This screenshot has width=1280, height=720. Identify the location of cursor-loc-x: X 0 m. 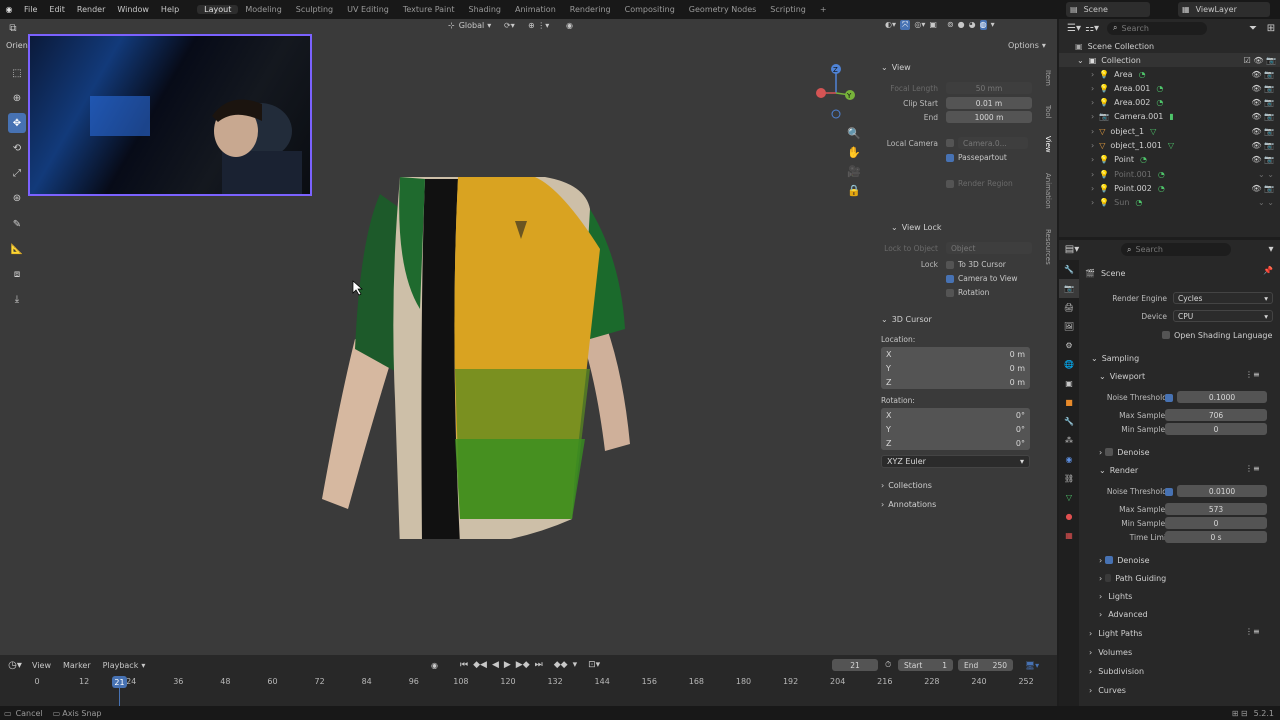
(955, 354).